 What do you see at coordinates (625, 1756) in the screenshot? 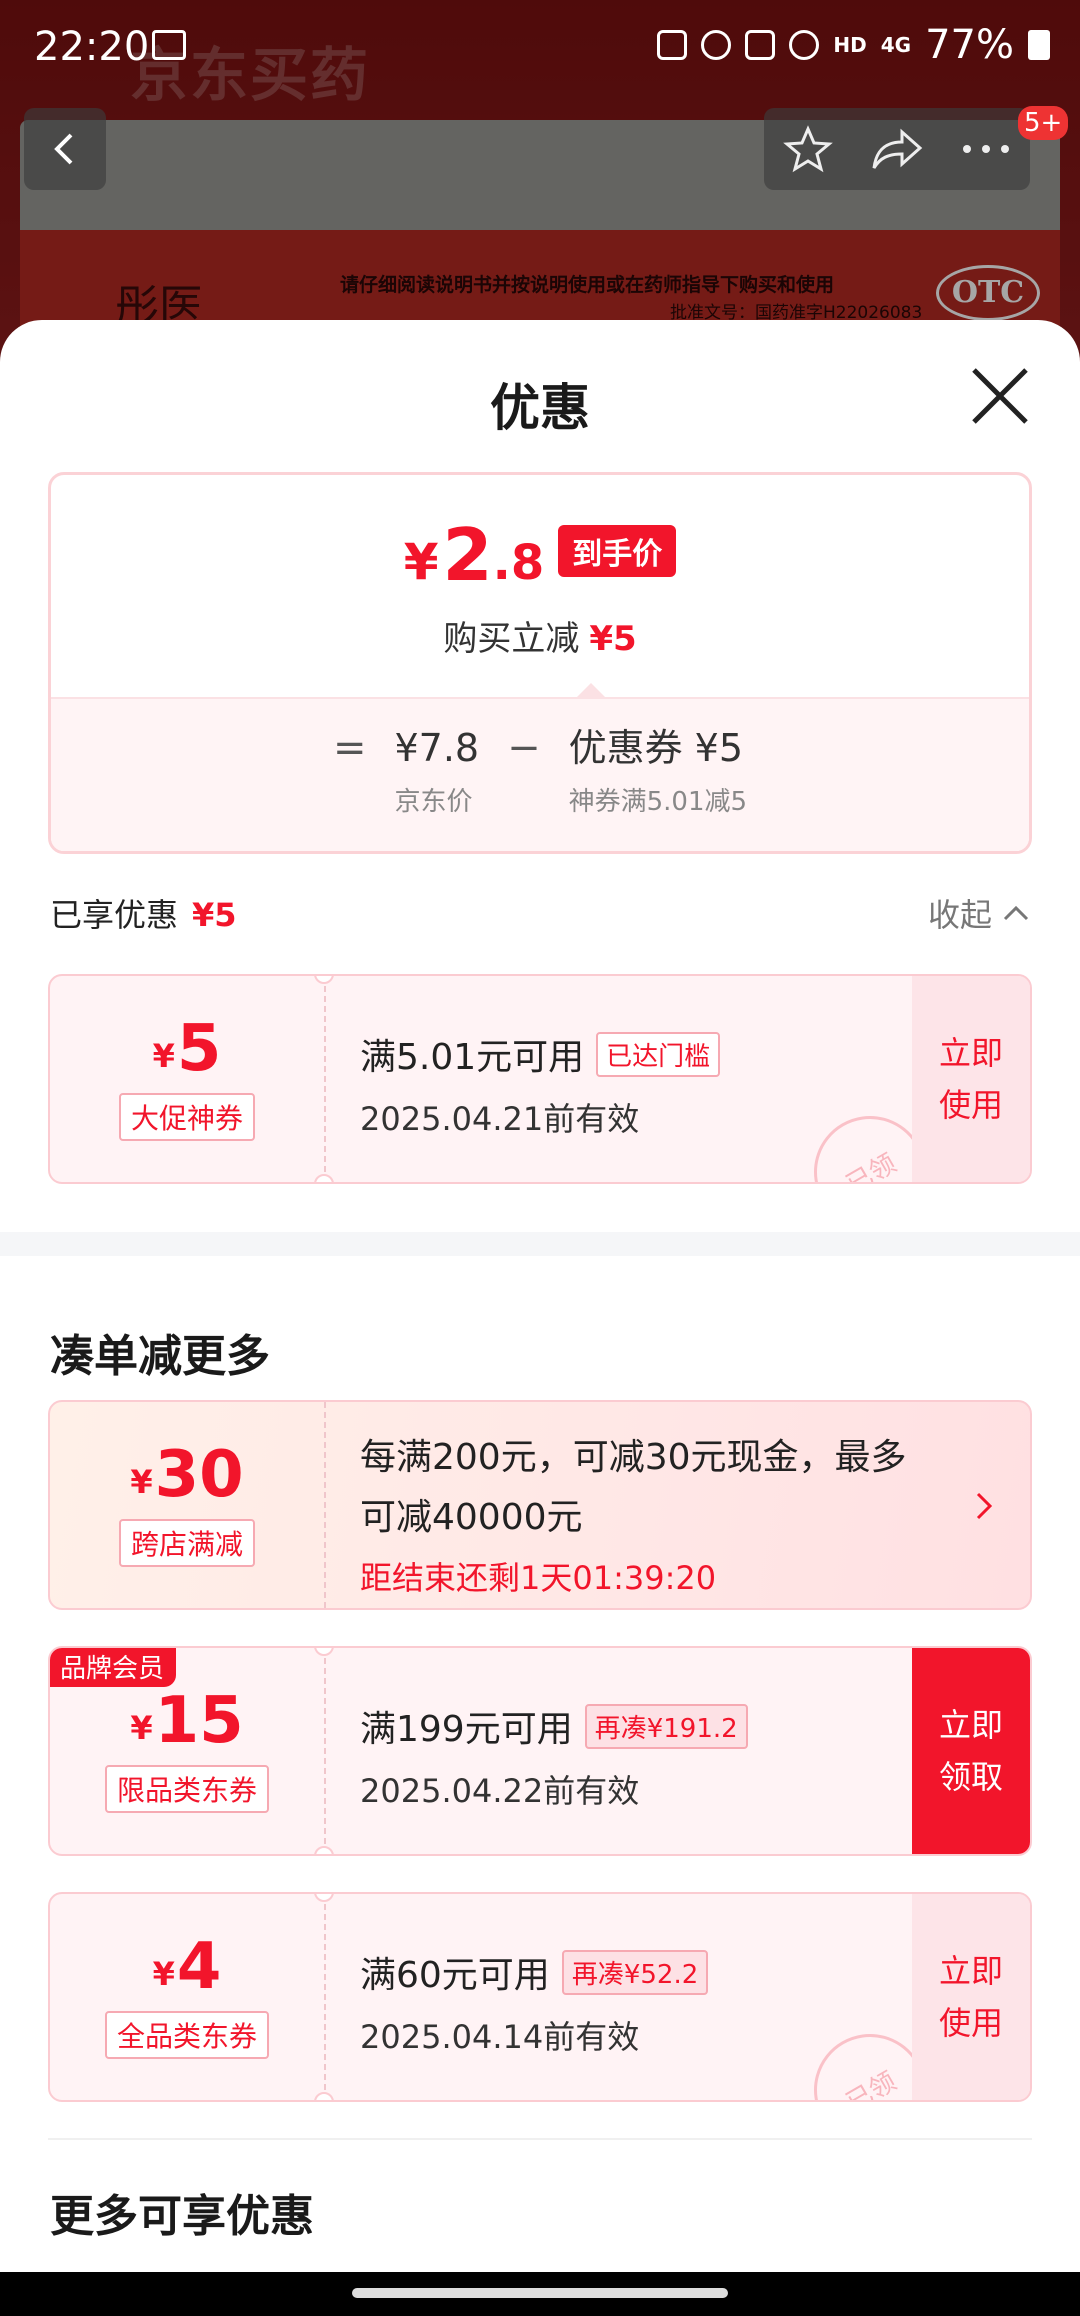
I see `coupon-info: 满199元可用 再凑¥191.2 2025.04.22前有效` at bounding box center [625, 1756].